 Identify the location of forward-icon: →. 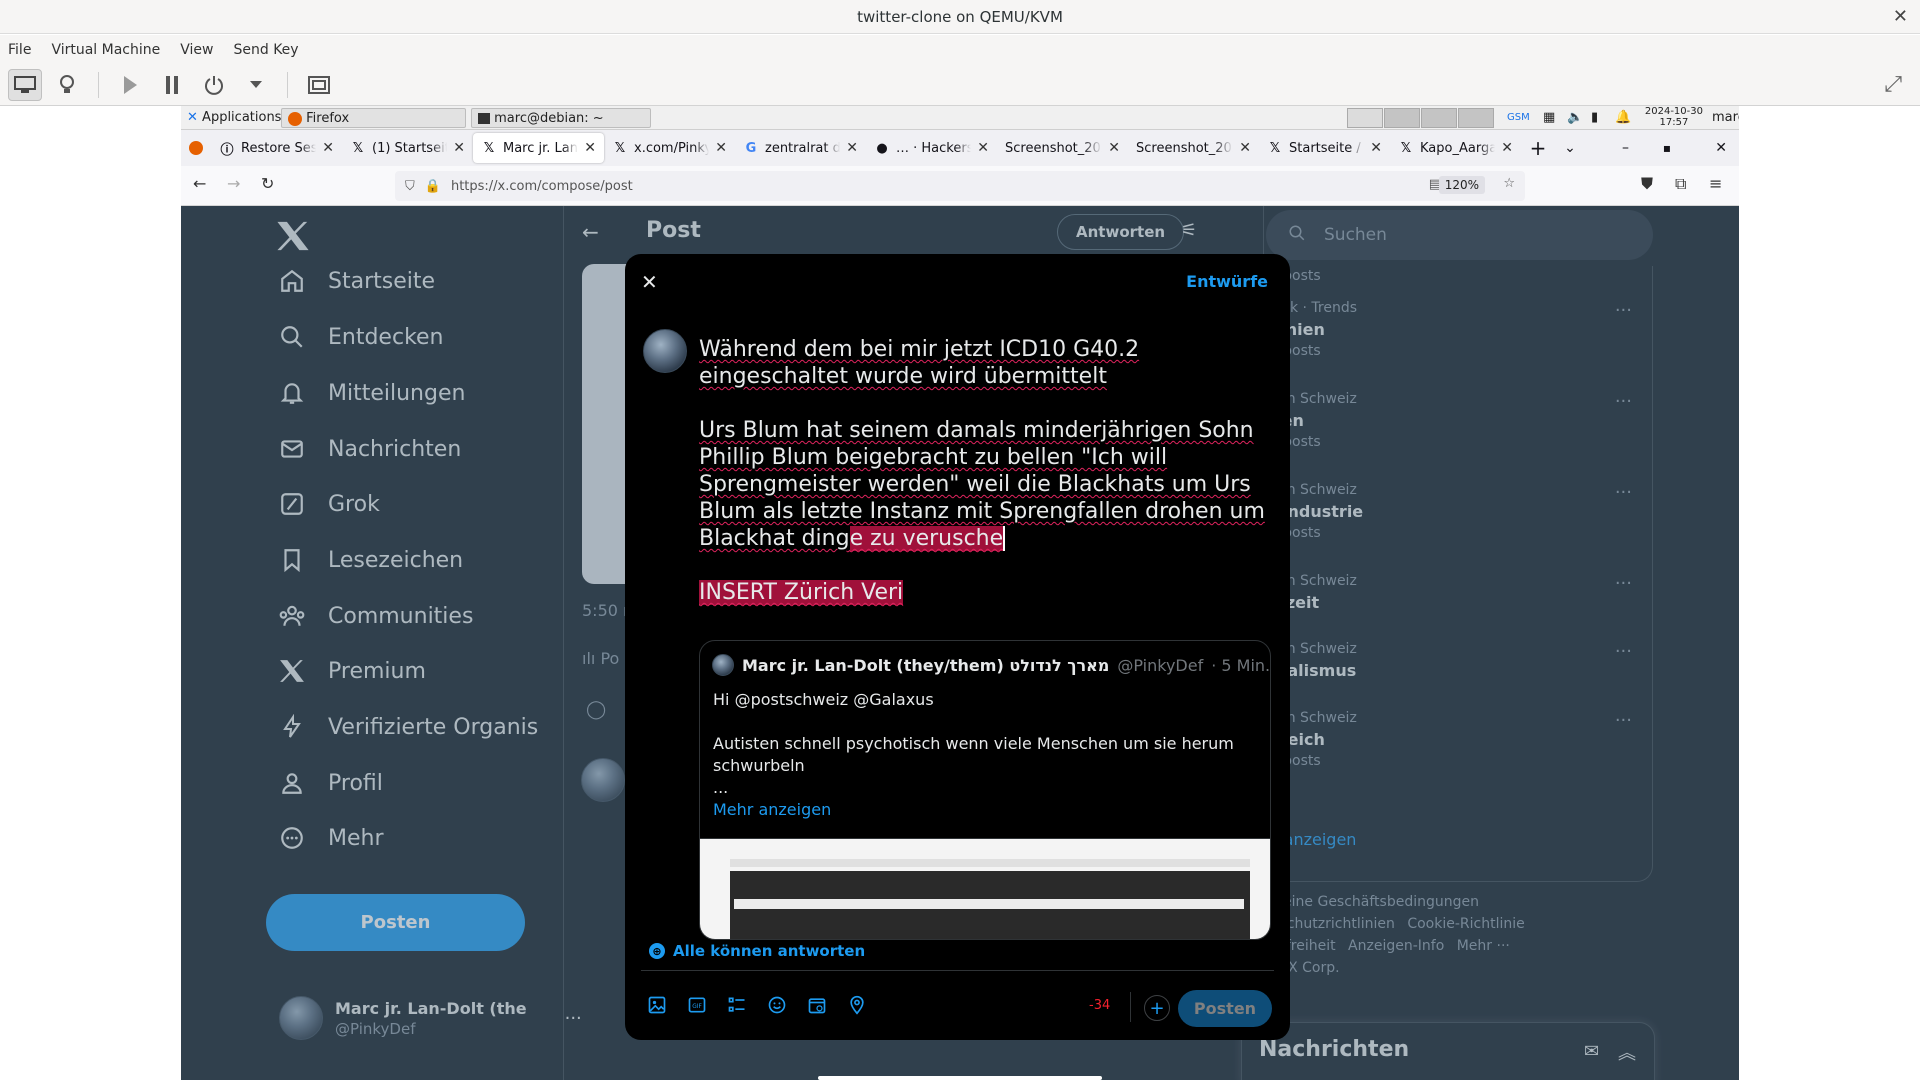
(233, 183).